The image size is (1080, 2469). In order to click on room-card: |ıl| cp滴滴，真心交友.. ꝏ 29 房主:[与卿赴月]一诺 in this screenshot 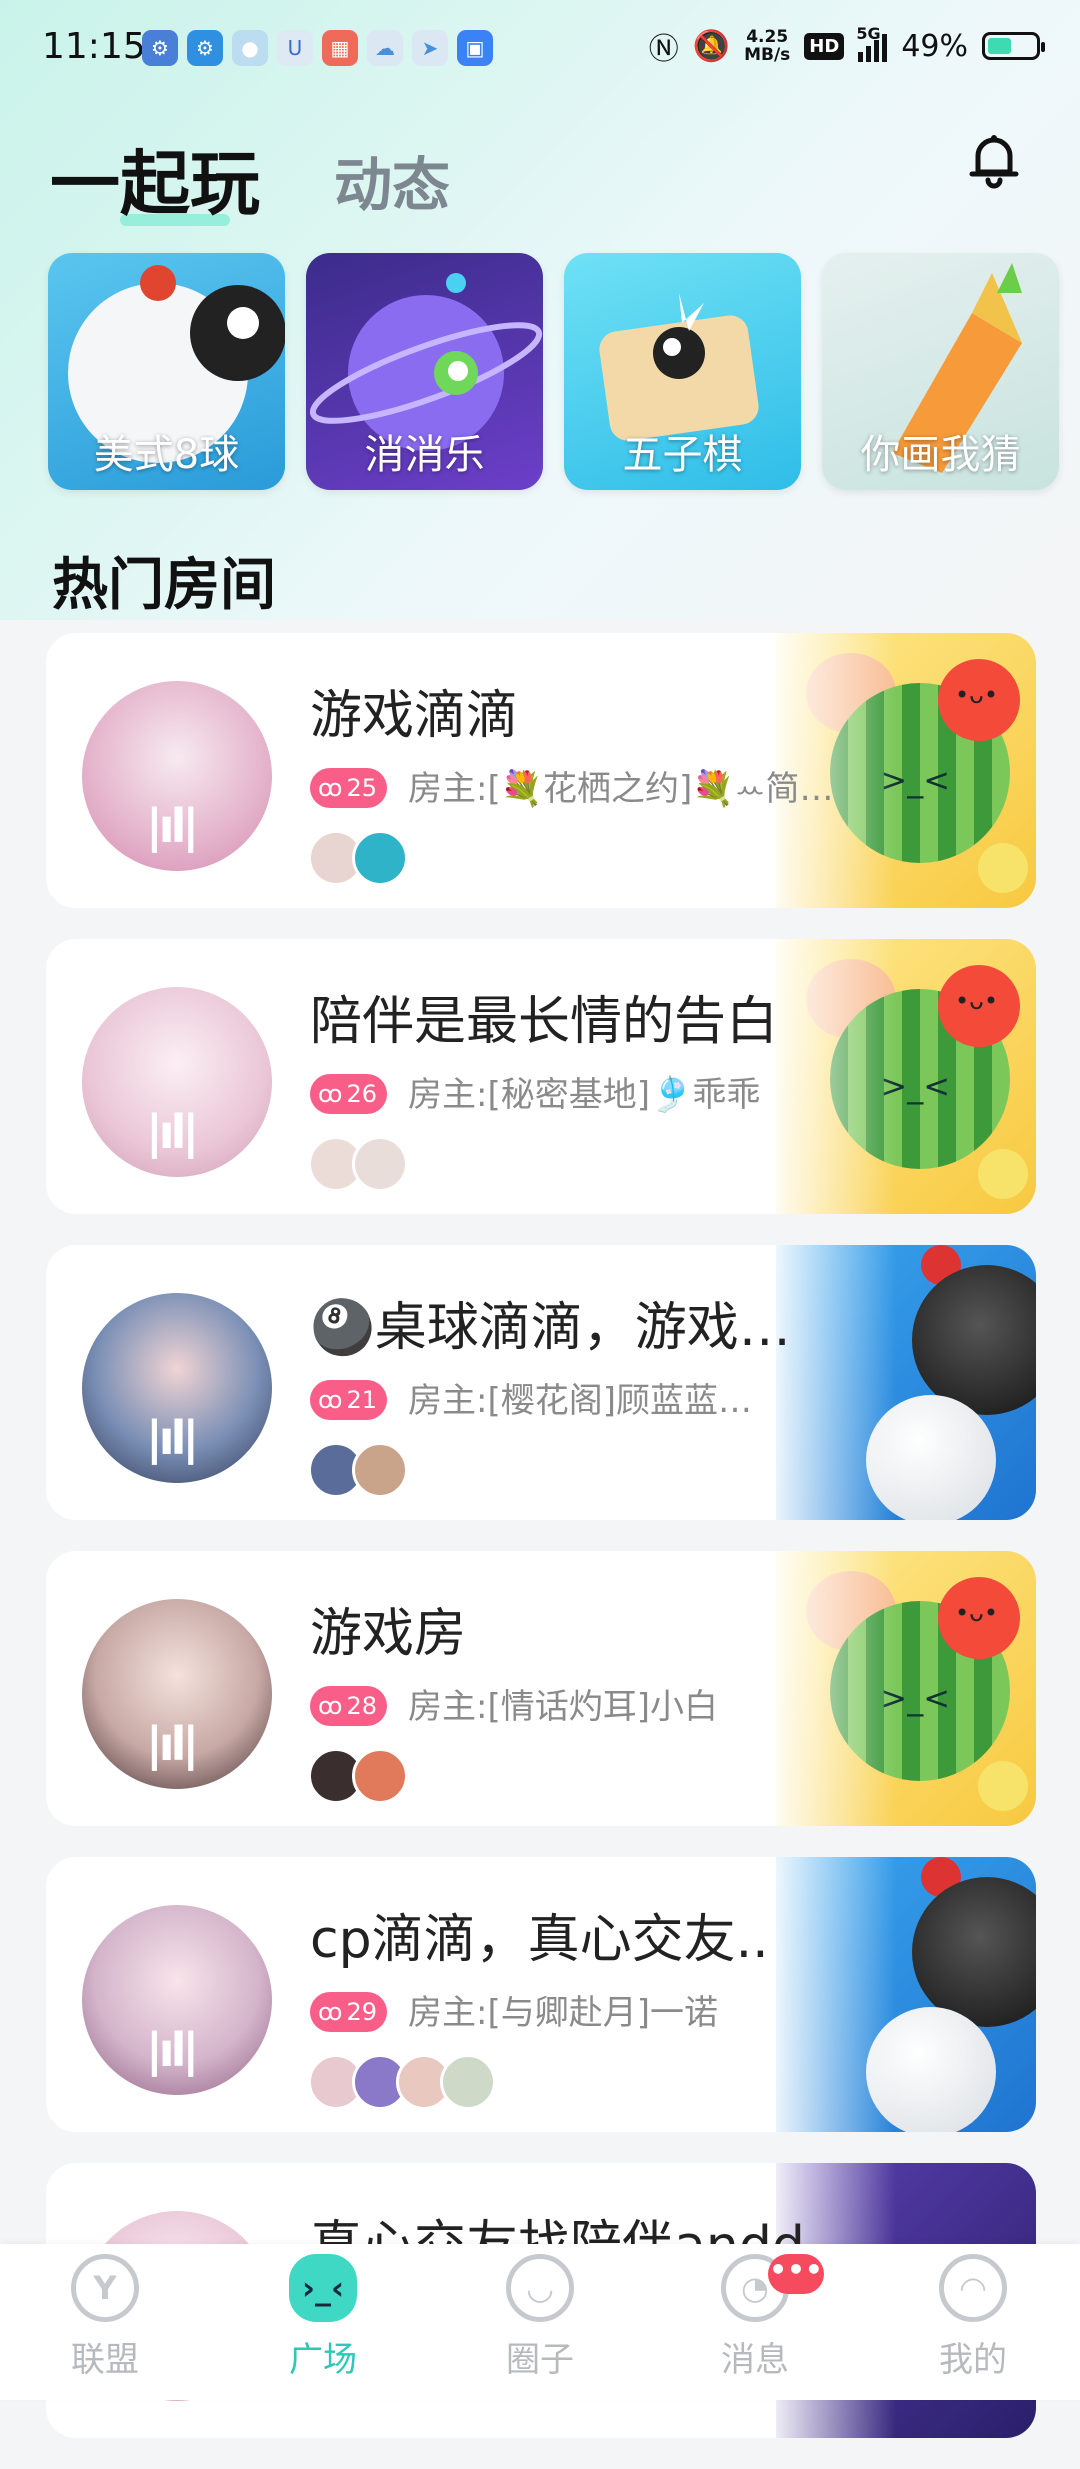, I will do `click(541, 1994)`.